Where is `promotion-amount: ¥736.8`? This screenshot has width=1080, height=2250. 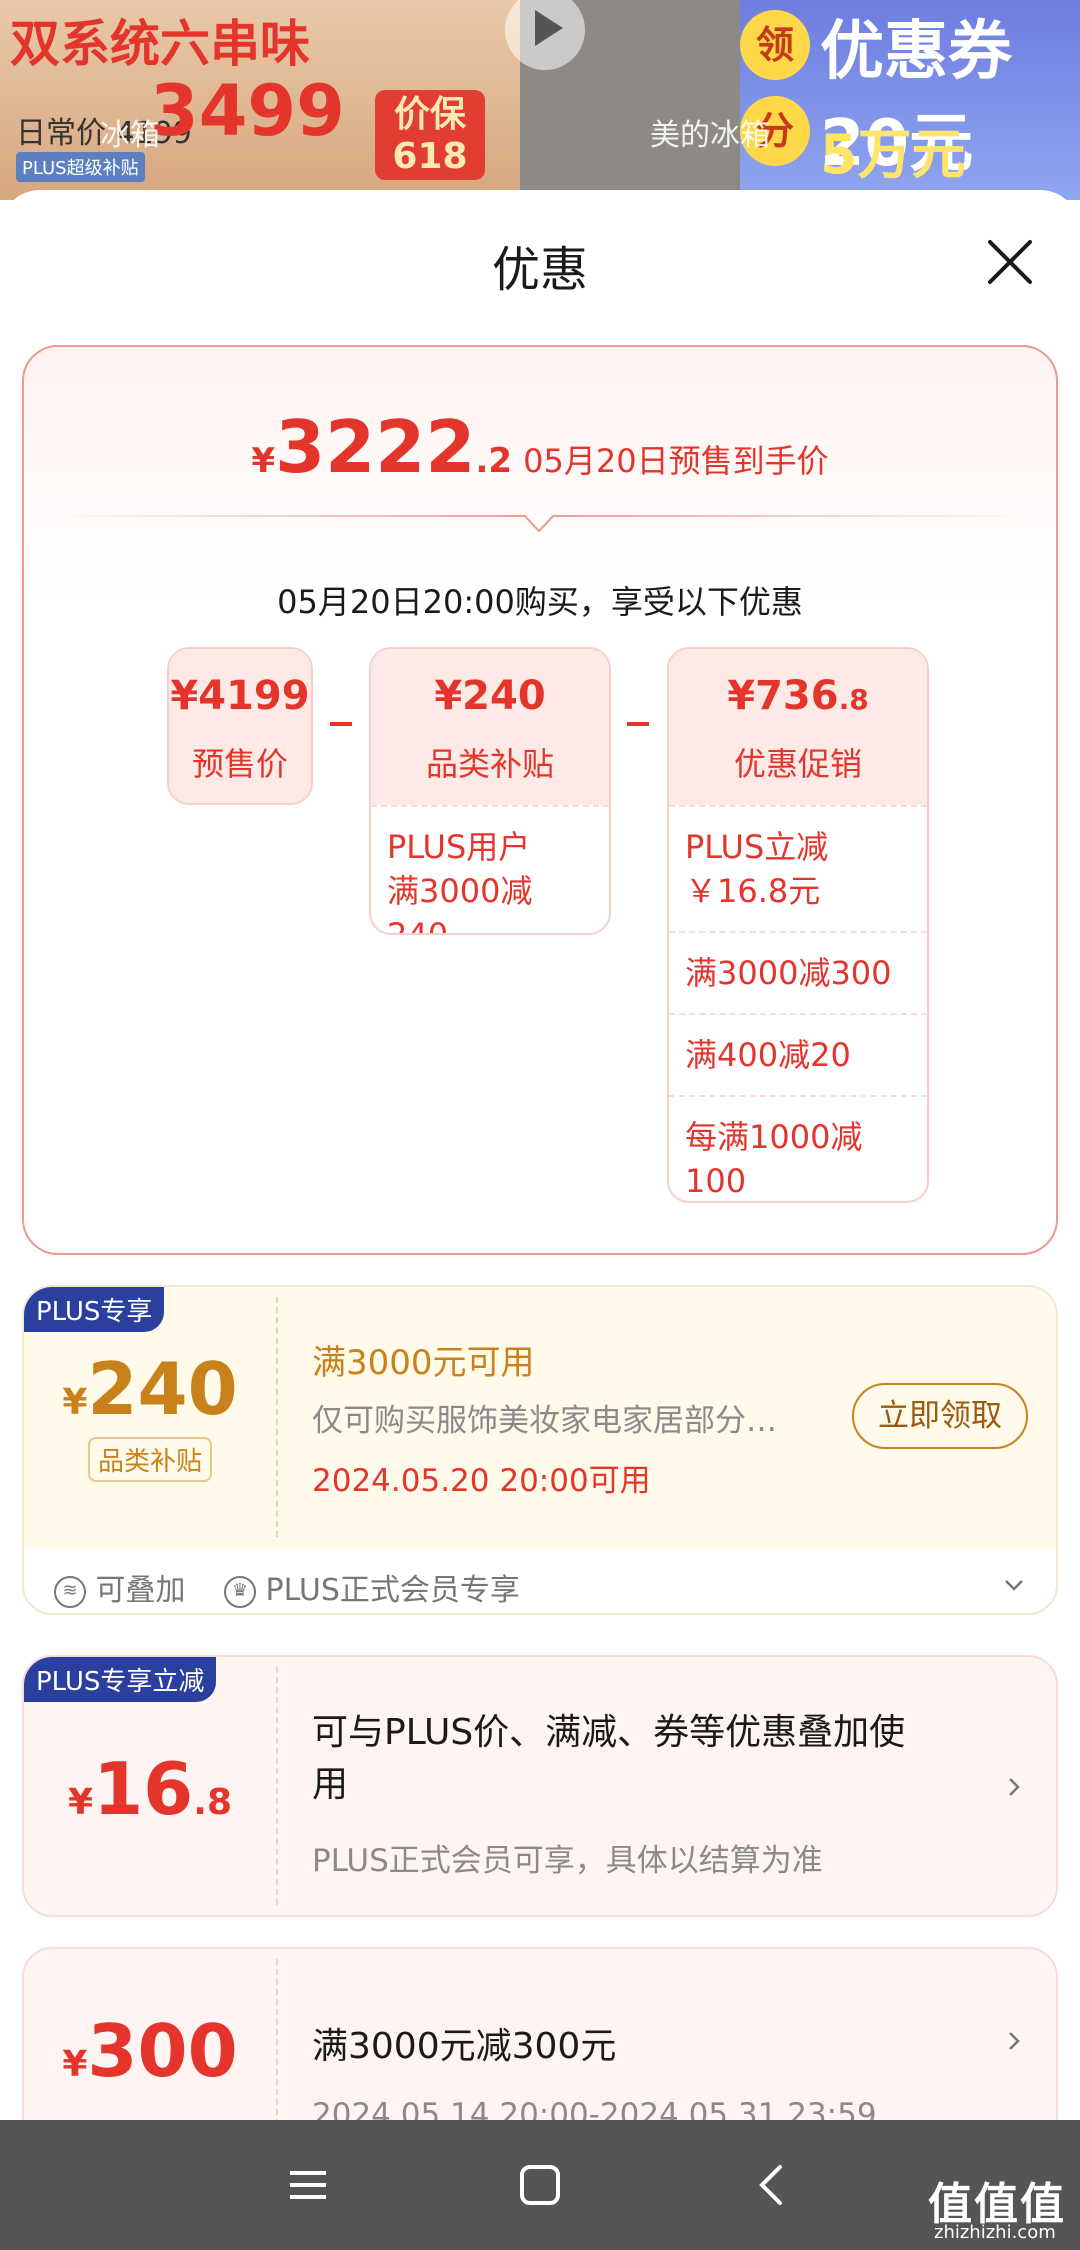
promotion-amount: ¥736.8 is located at coordinates (798, 696).